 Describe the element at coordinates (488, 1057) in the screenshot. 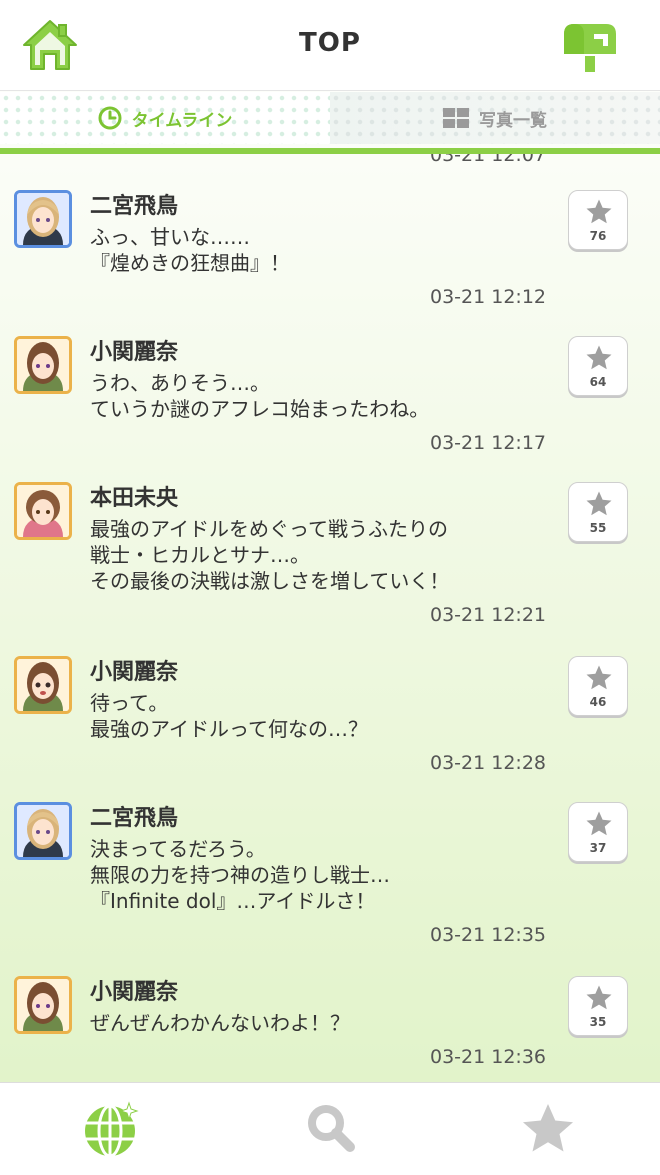

I see `post-timestamp: 03-21 12:36` at that location.